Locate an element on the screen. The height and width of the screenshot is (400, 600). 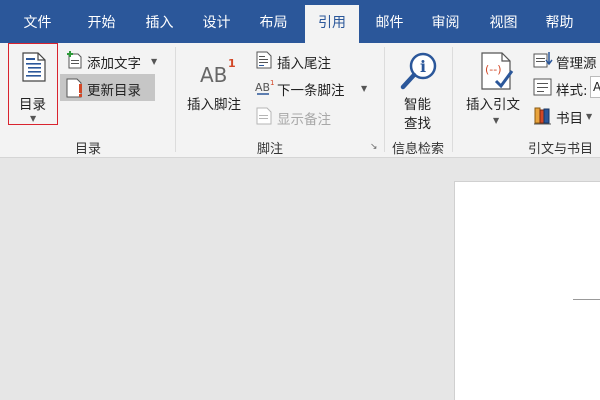
add-text-caret-icon: ▼ is located at coordinates (154, 61).